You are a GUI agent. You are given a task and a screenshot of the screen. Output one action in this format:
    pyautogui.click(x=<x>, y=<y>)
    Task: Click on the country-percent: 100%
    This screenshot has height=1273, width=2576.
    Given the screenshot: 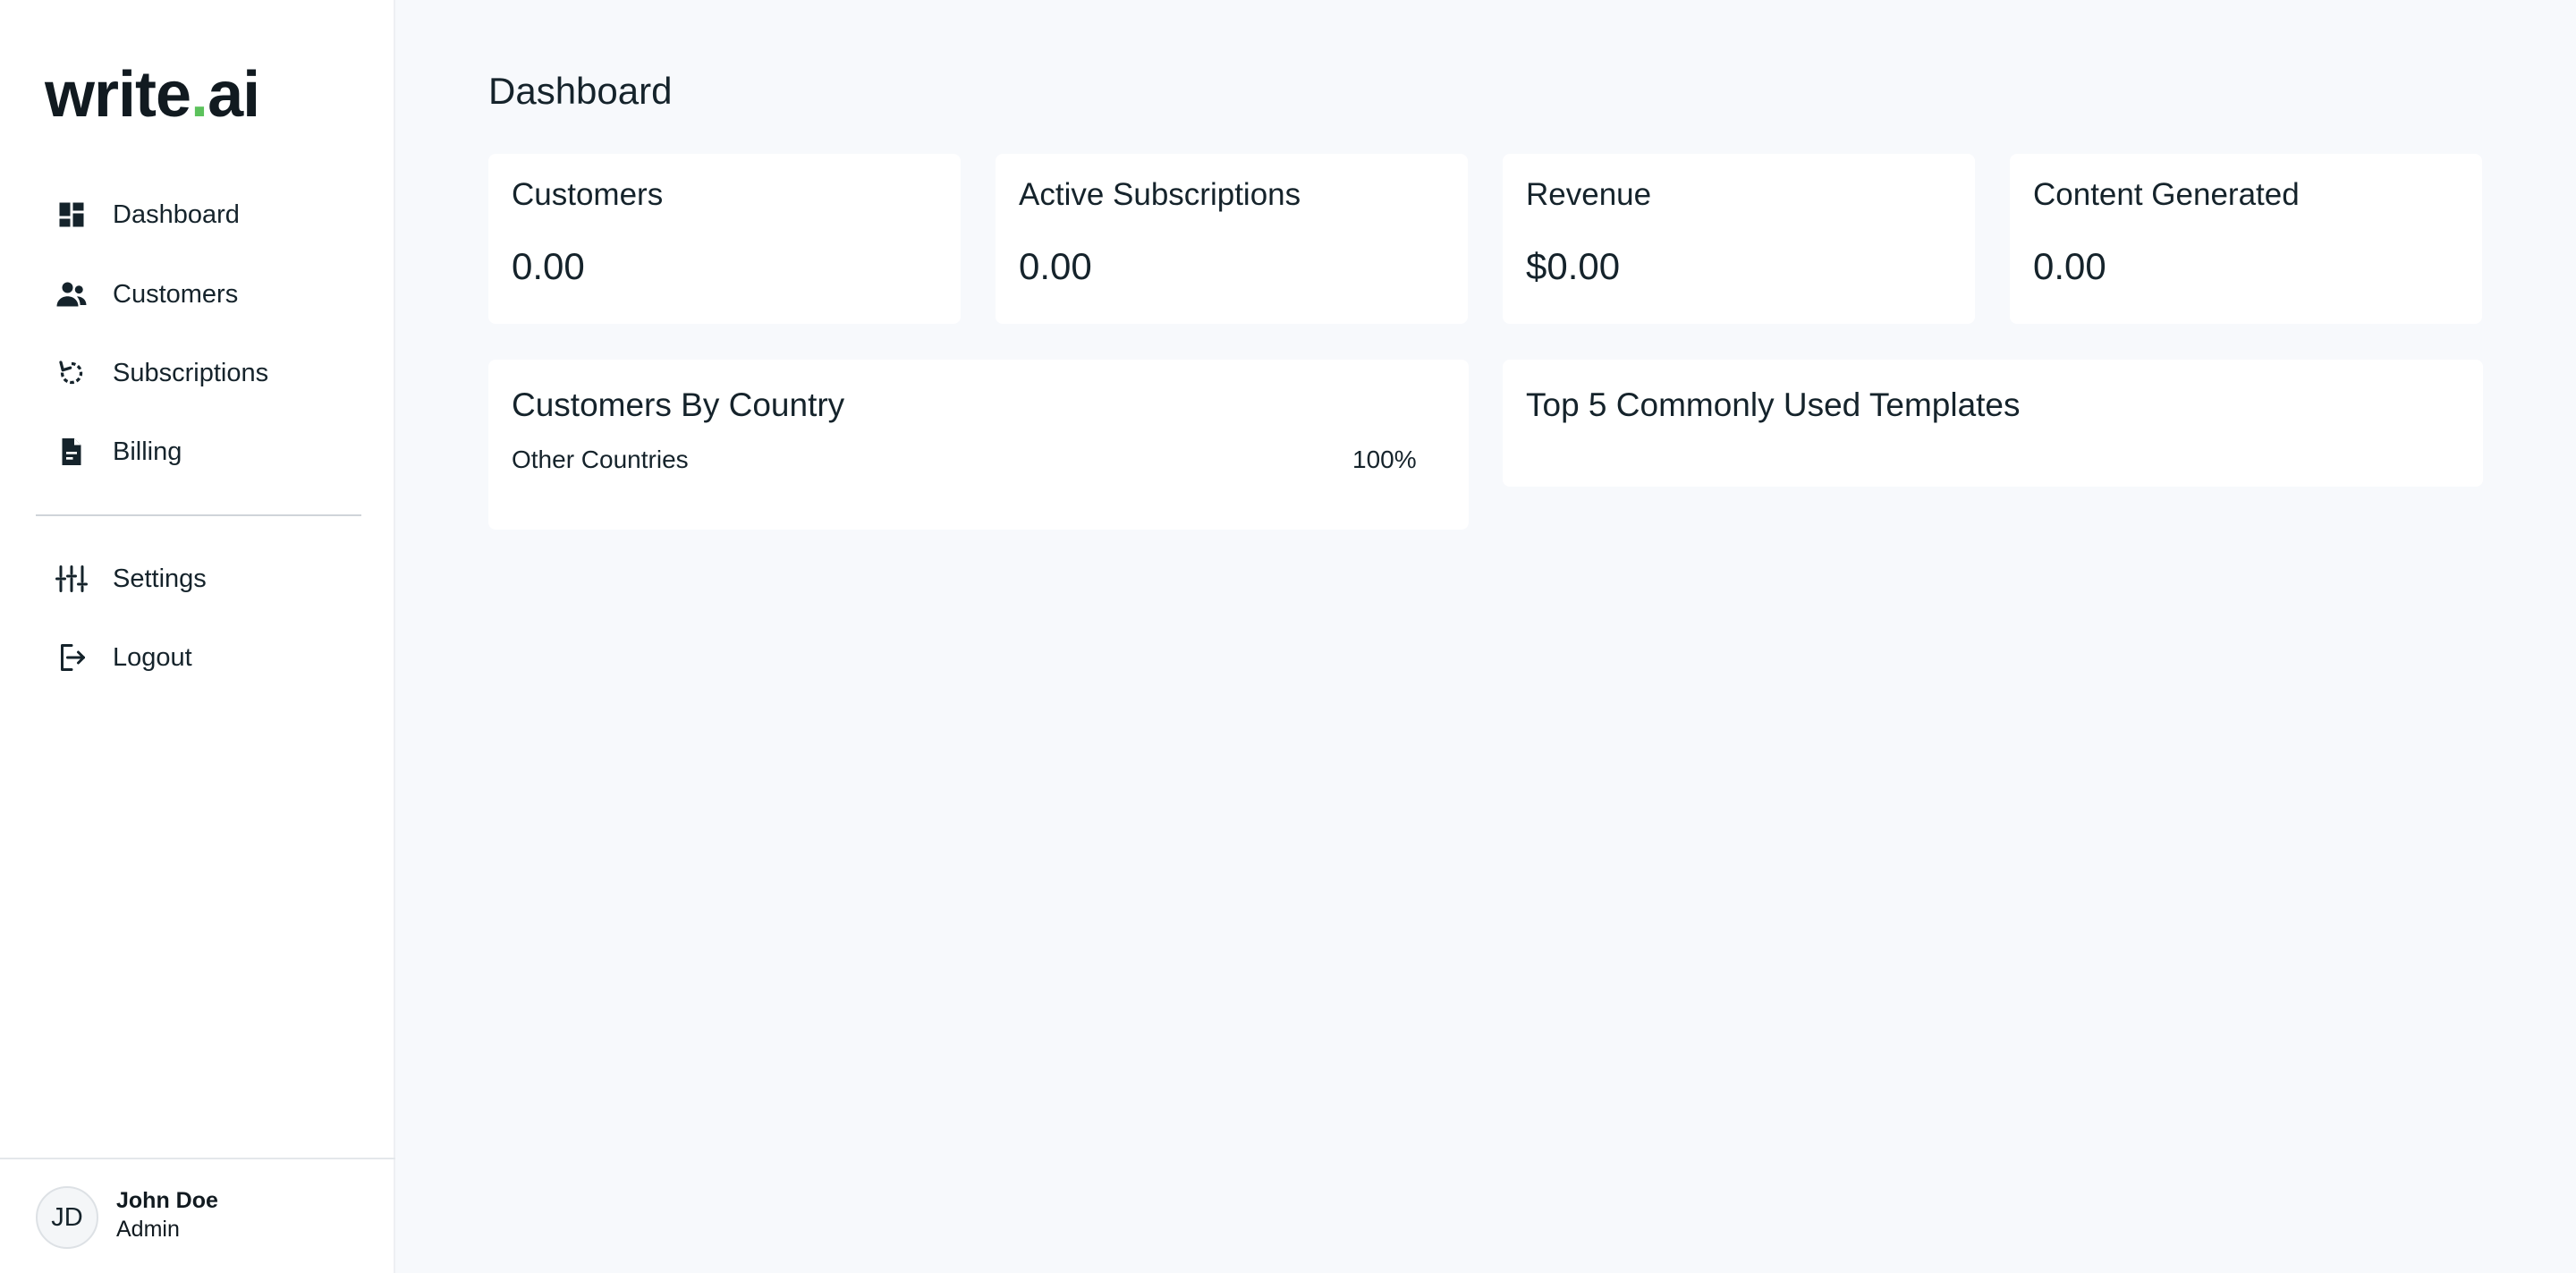 What is the action you would take?
    pyautogui.click(x=1384, y=459)
    